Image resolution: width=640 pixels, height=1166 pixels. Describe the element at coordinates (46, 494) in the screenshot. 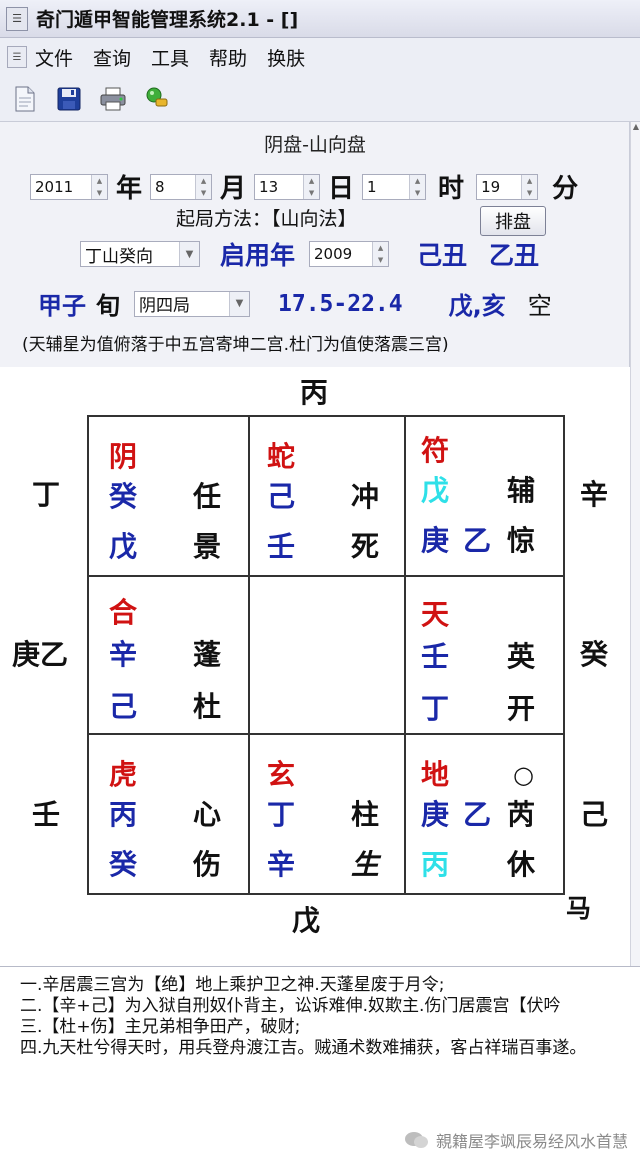

I see `left-side-top: 丁` at that location.